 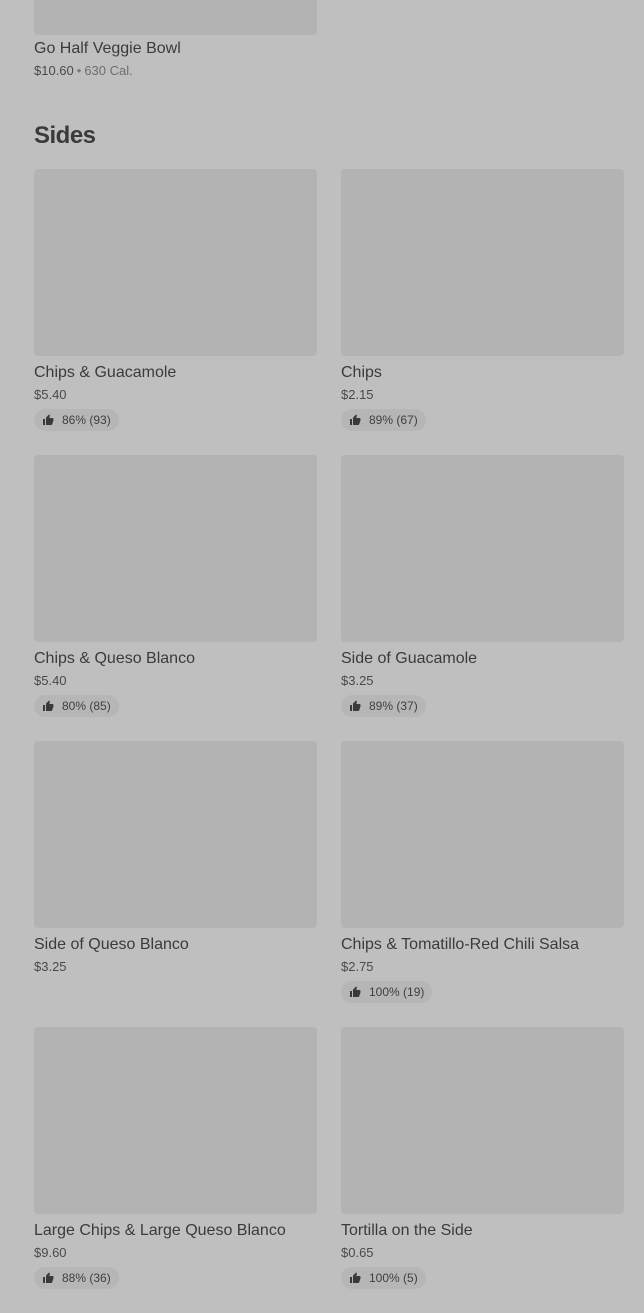 I want to click on rating-badge: 86% (93), so click(x=76, y=420).